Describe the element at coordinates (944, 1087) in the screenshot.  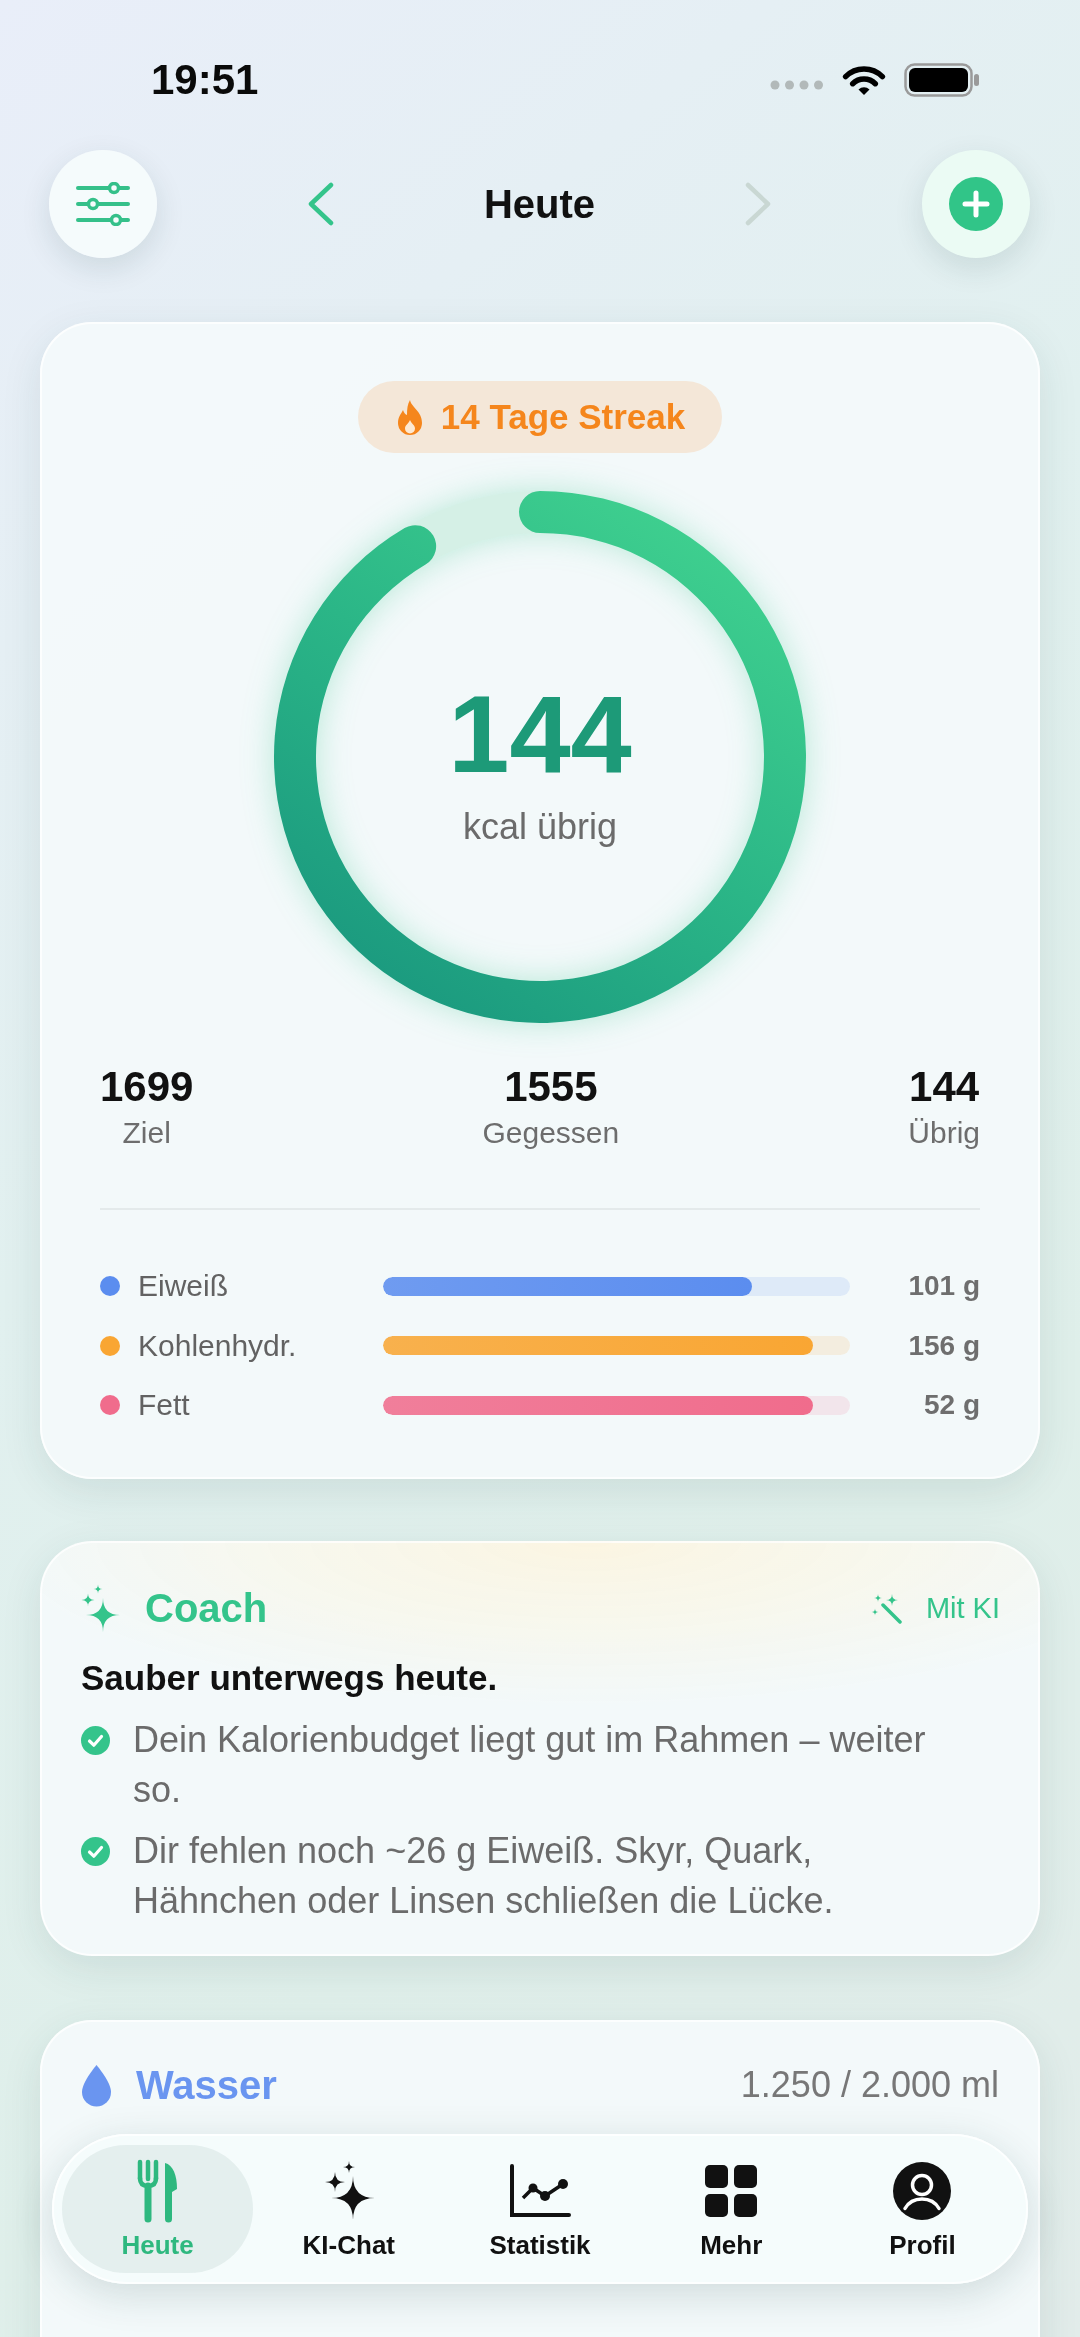
I see `stat-value: 144` at that location.